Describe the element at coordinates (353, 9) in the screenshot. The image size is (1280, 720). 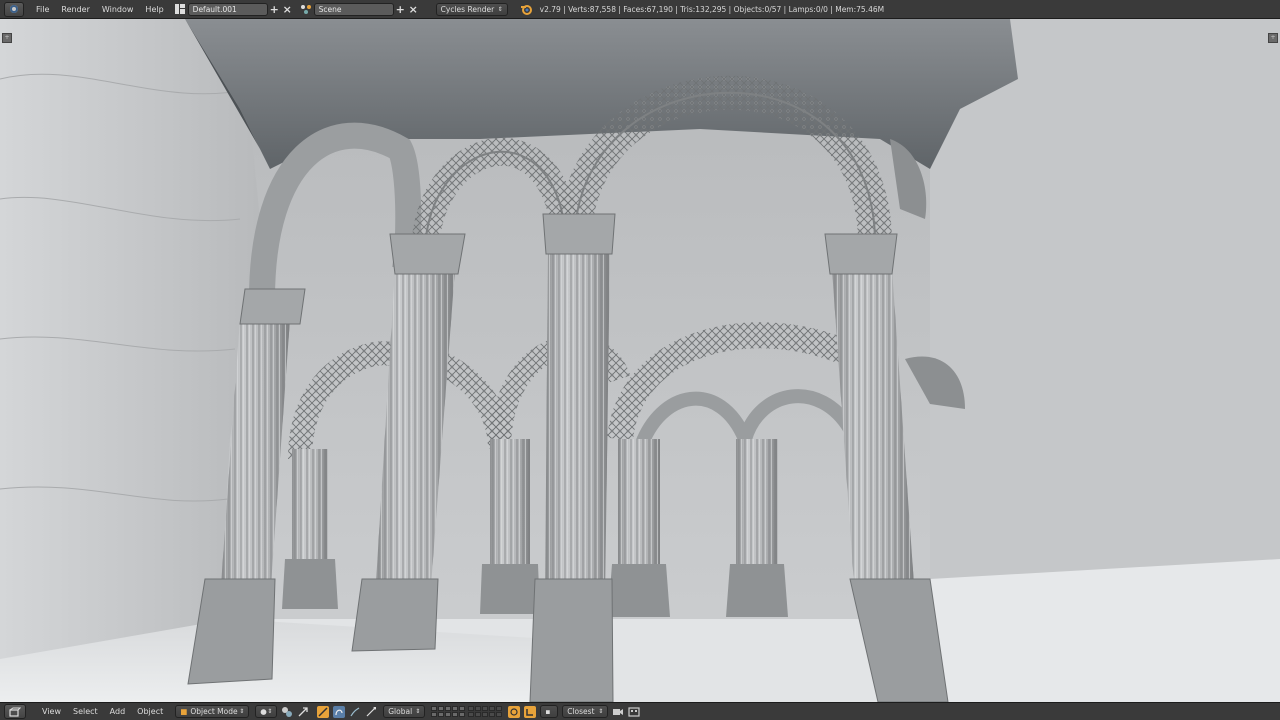
I see `scene-field: Scene` at that location.